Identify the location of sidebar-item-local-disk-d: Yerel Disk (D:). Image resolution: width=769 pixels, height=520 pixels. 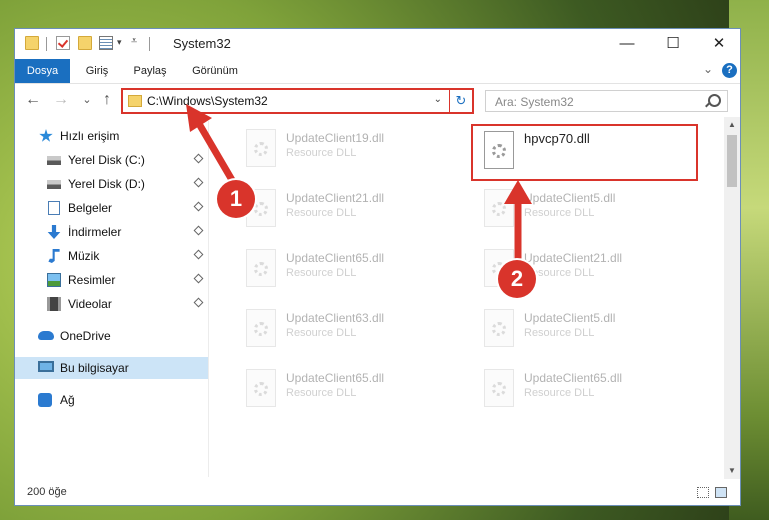
(111, 184).